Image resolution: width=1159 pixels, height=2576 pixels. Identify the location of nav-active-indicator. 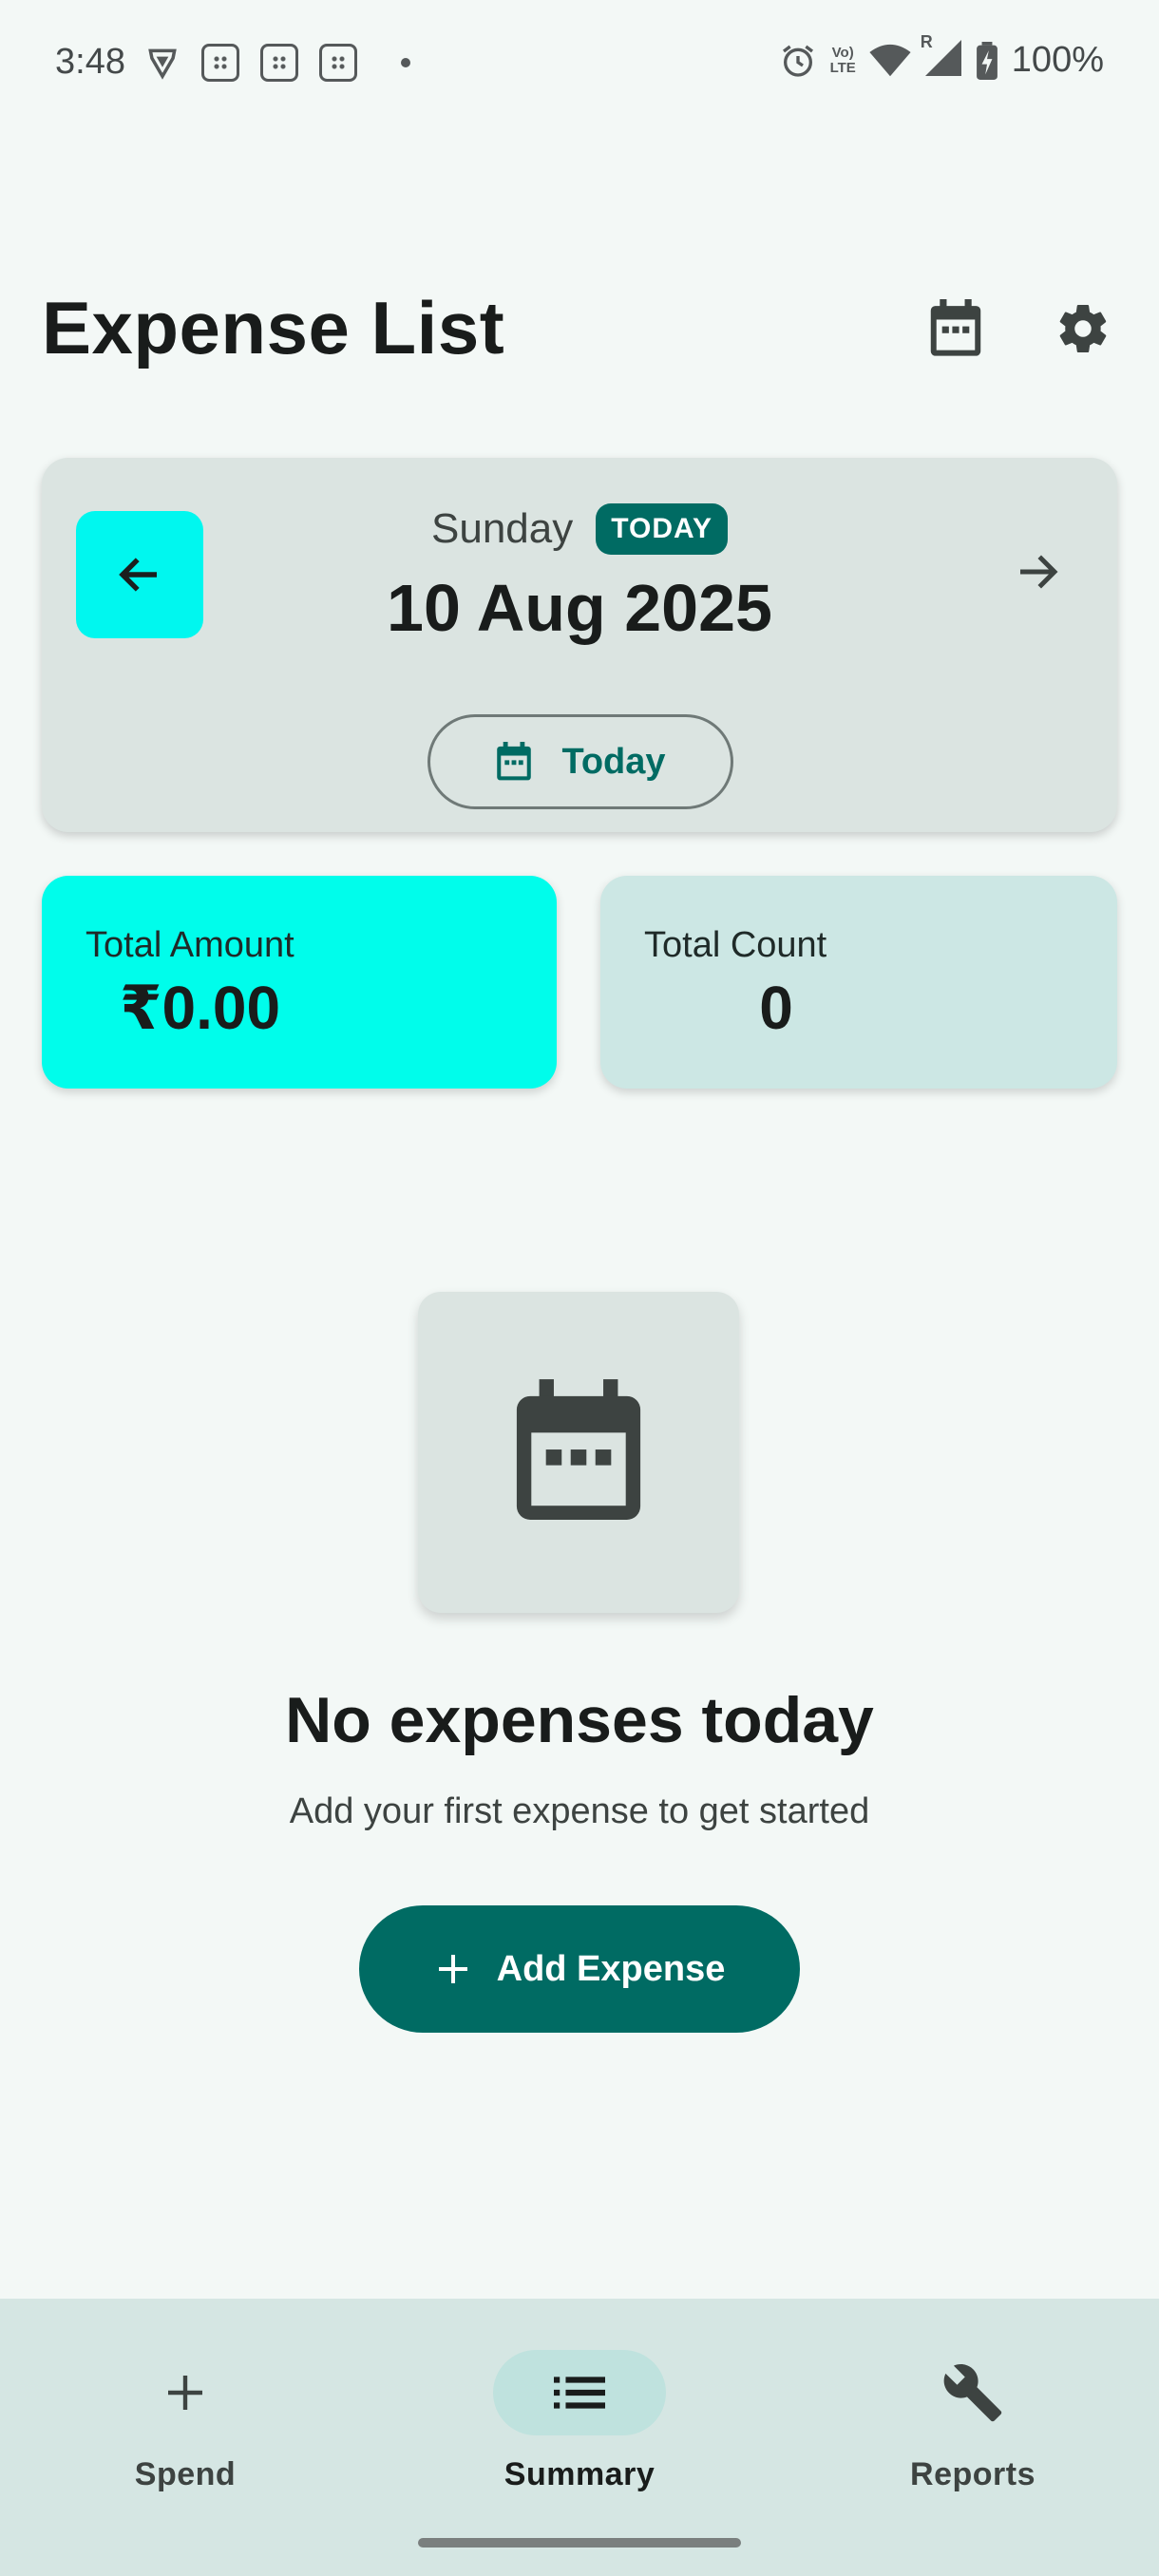
(579, 2392).